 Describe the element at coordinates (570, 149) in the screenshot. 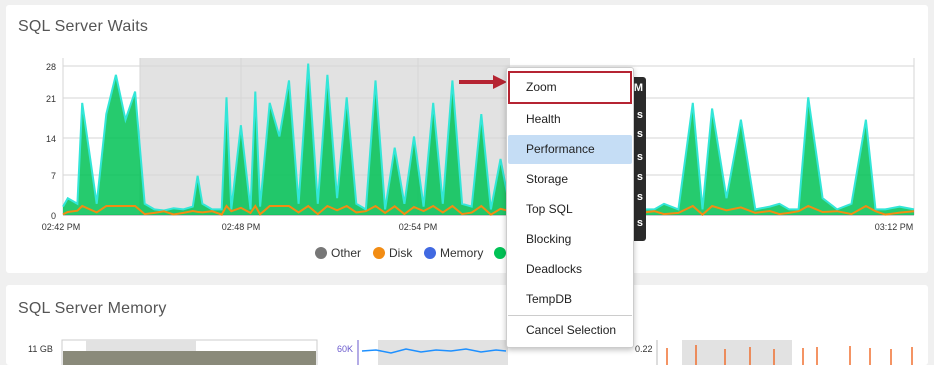

I see `menu-item-performance: Performance` at that location.